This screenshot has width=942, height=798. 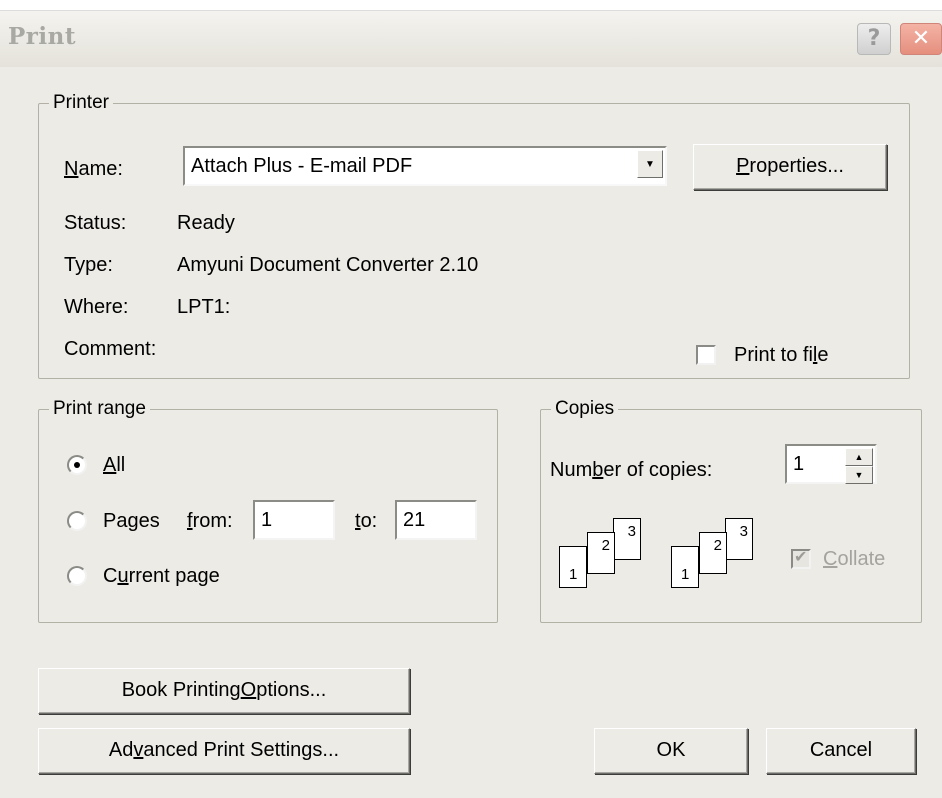 What do you see at coordinates (366, 521) in the screenshot?
I see `to-label: to:` at bounding box center [366, 521].